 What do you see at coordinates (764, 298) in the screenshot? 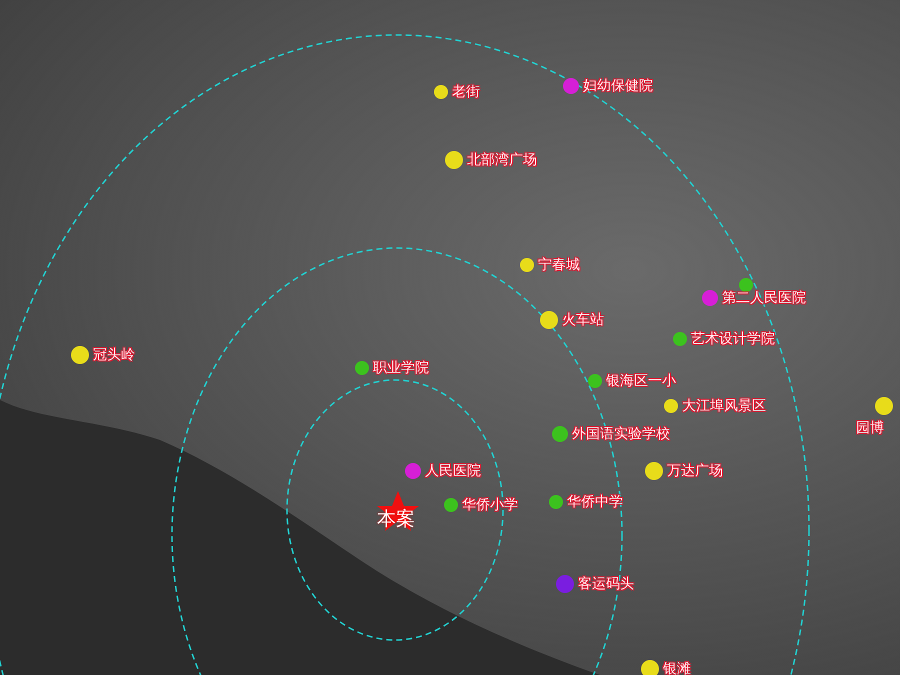
I see `place-label: 第二人民医院` at bounding box center [764, 298].